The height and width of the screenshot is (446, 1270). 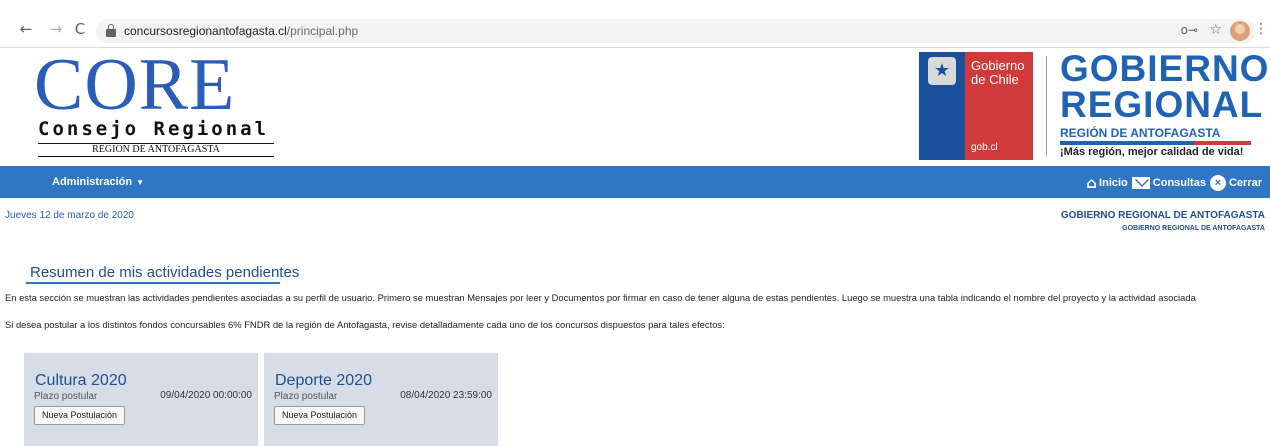 I want to click on admin-menu: Administración ▼, so click(x=98, y=182).